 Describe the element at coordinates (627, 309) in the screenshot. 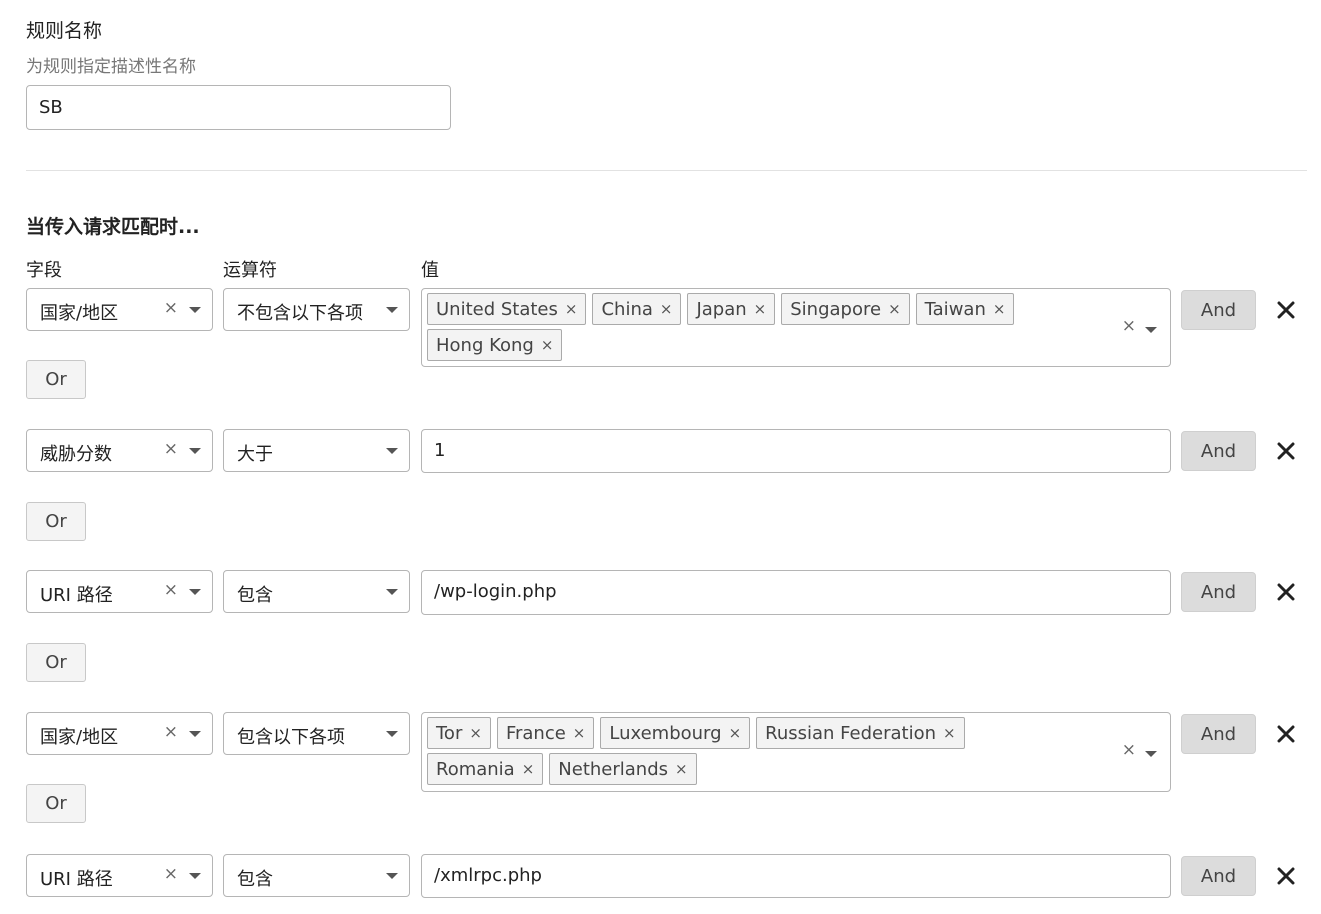

I see `value-tag-label: China` at that location.